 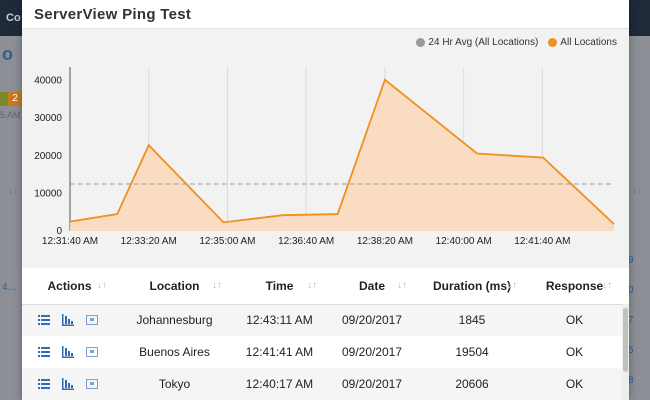 What do you see at coordinates (631, 320) in the screenshot?
I see `background-number: 7` at bounding box center [631, 320].